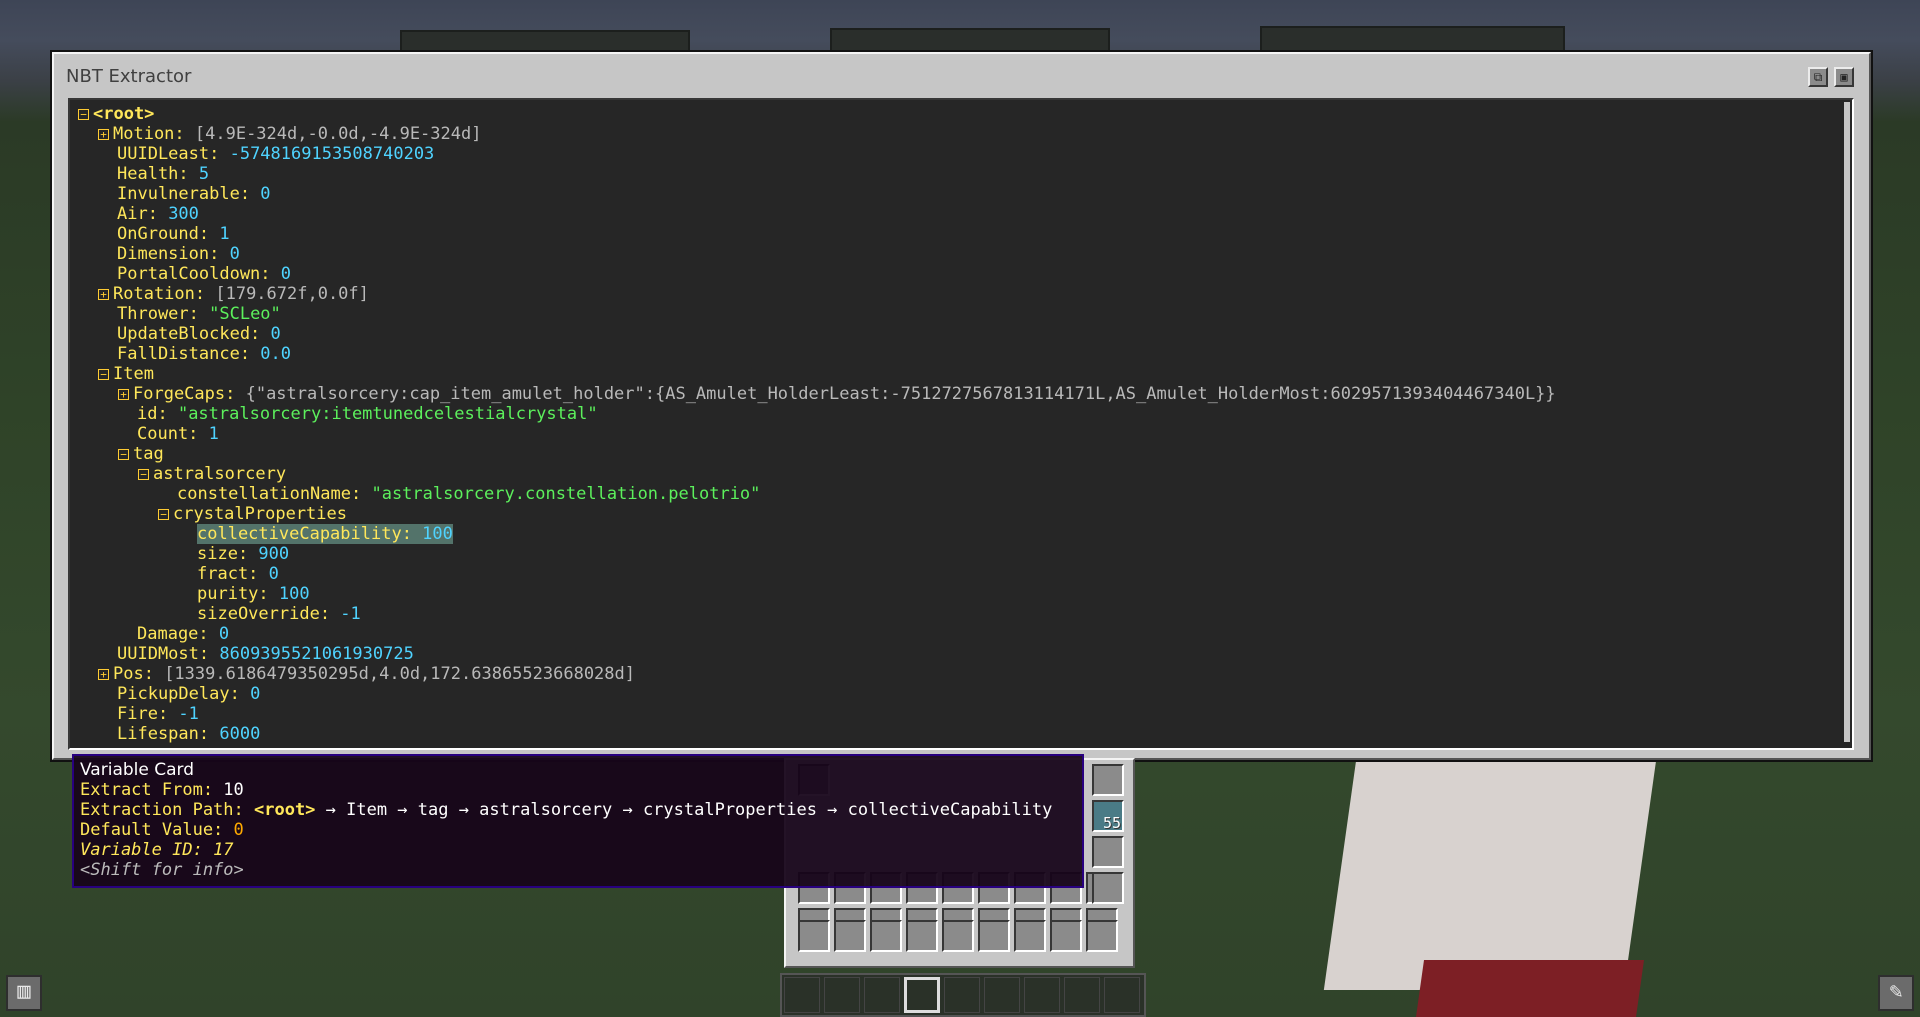  I want to click on copy-icon: ⧉, so click(1818, 77).